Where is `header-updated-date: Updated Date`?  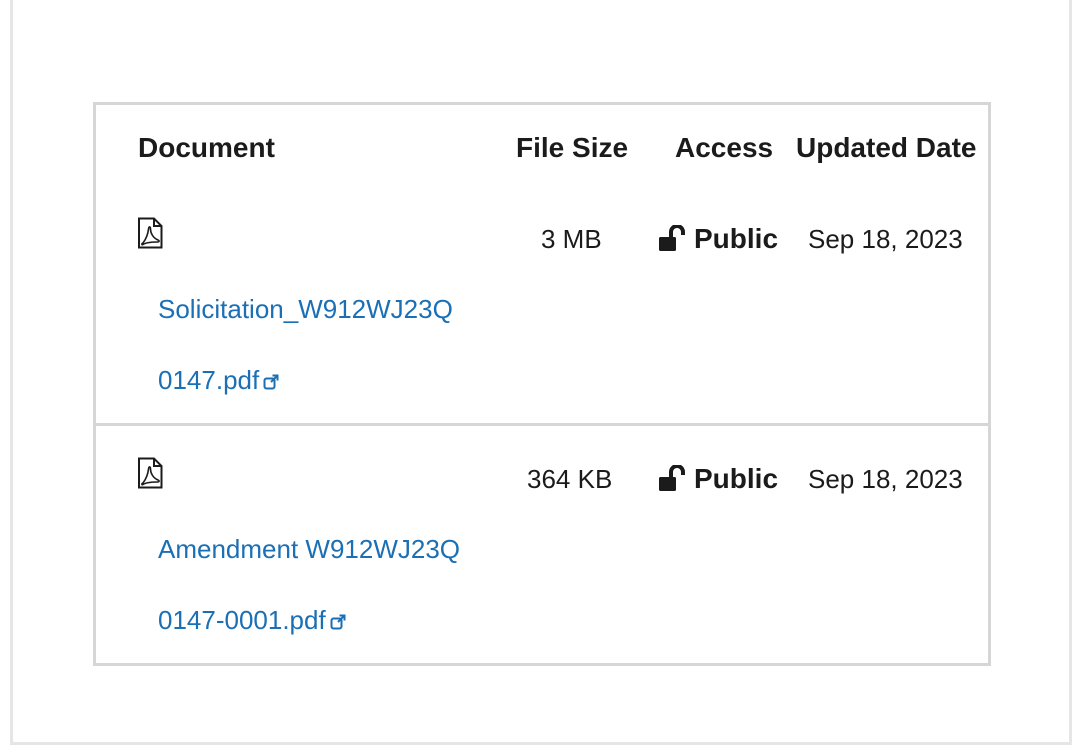
header-updated-date: Updated Date is located at coordinates (886, 147).